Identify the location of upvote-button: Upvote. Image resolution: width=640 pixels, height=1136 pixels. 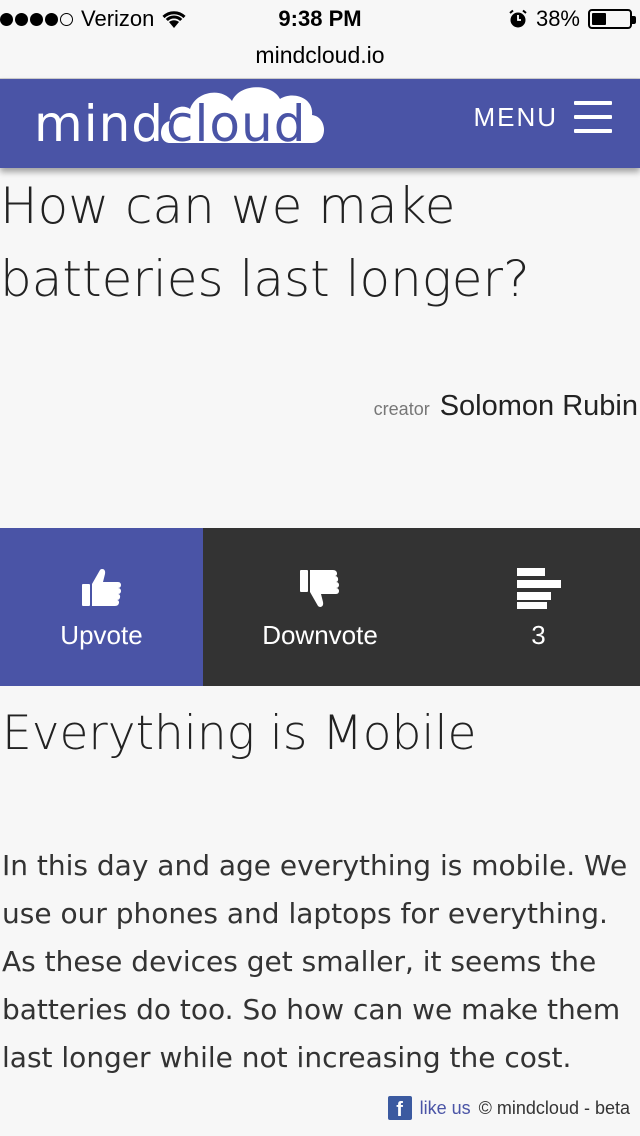
(101, 607).